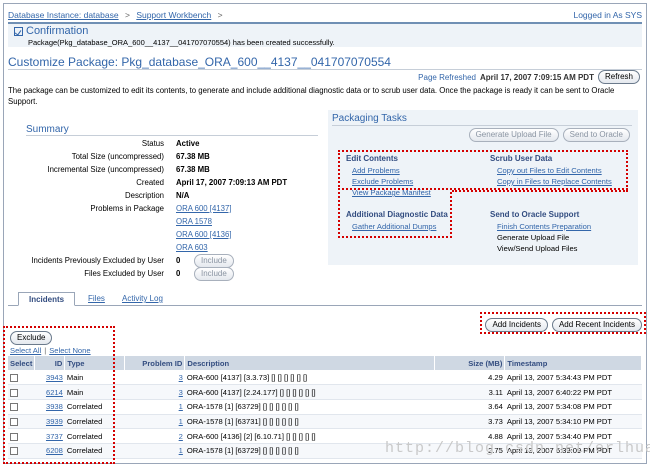 Image resolution: width=650 pixels, height=467 pixels. Describe the element at coordinates (18, 31) in the screenshot. I see `checkmark-icon` at that location.